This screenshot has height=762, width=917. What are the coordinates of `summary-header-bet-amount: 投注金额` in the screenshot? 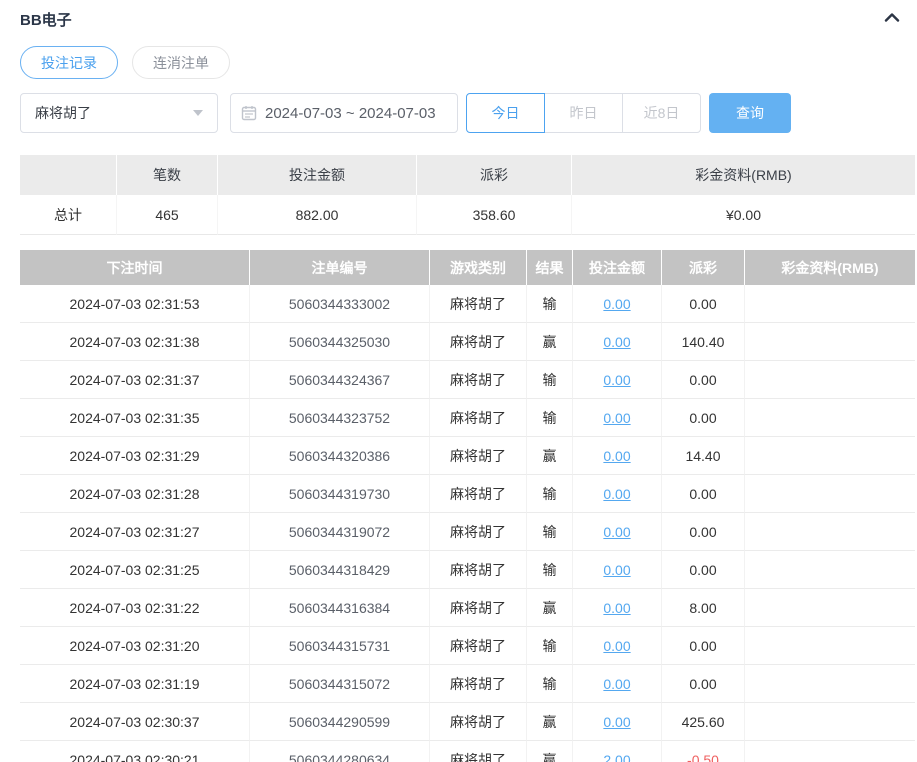 It's located at (317, 175).